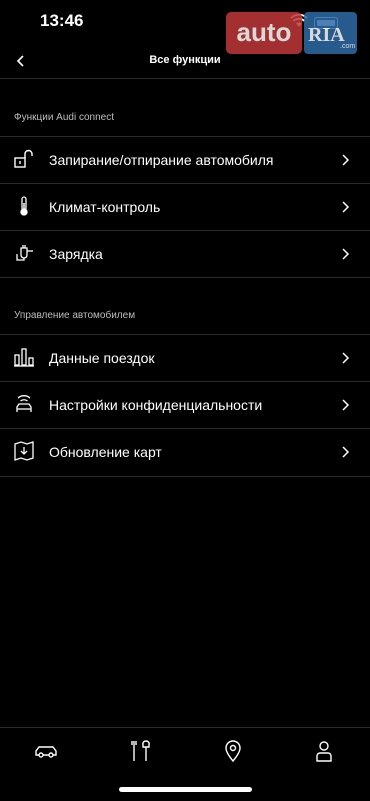 The image size is (370, 801). What do you see at coordinates (24, 253) in the screenshot?
I see `charging-plug-icon` at bounding box center [24, 253].